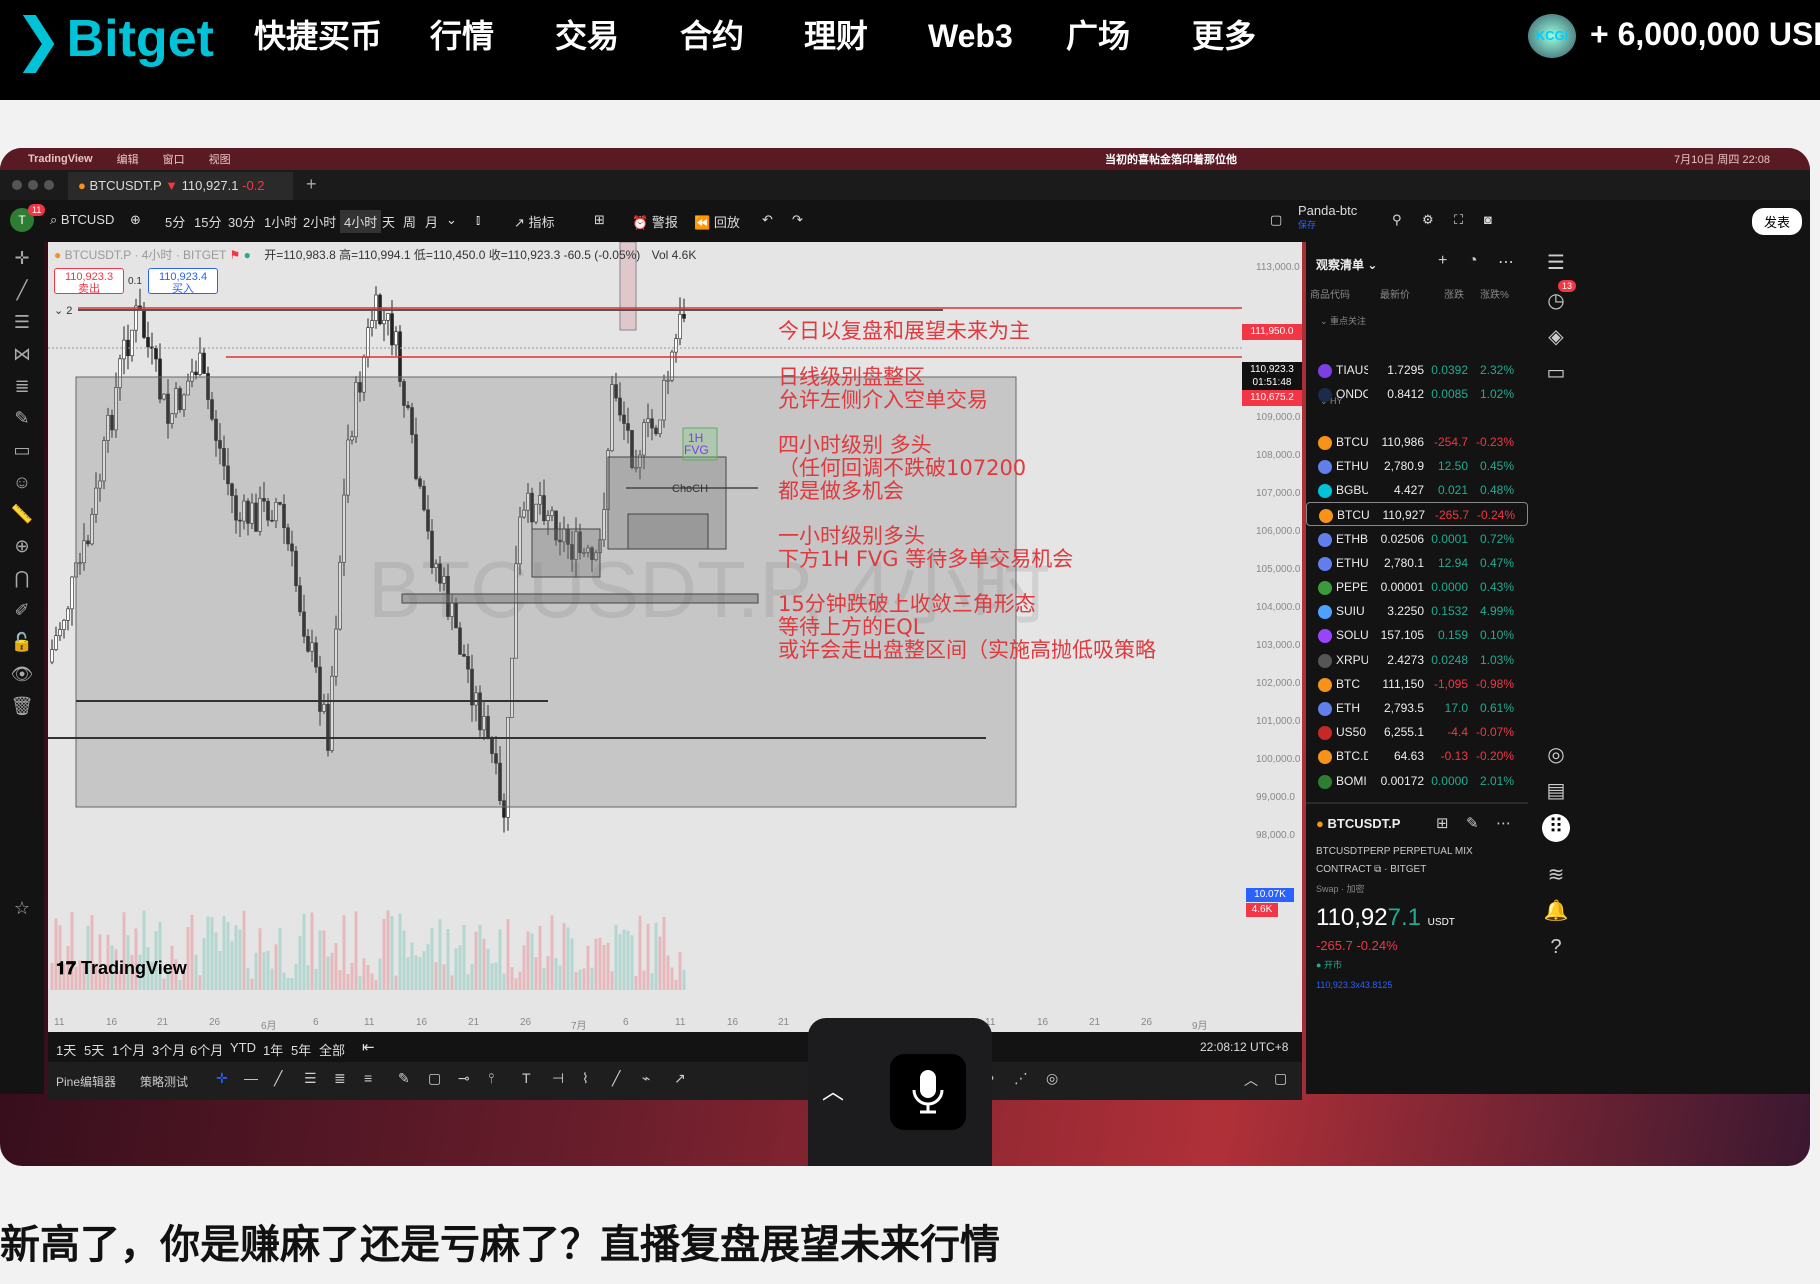  I want to click on trend-line-icon: ╱, so click(22, 290).